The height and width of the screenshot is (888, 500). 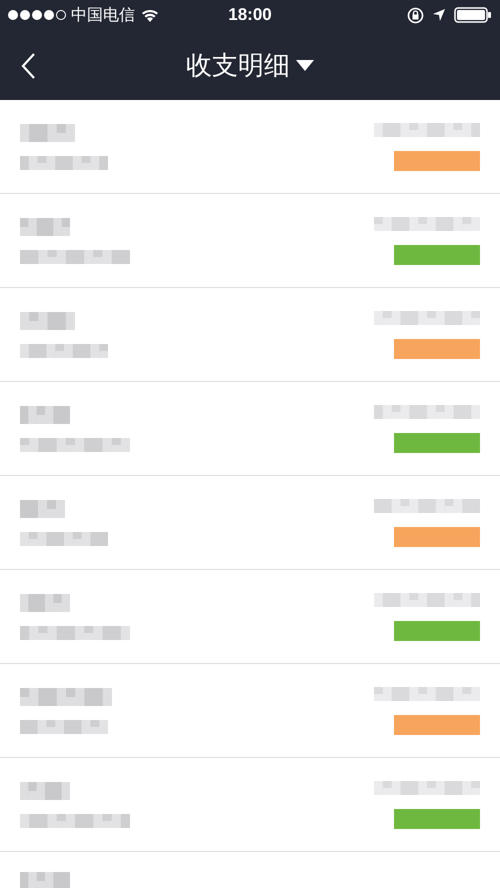 I want to click on location-icon, so click(x=439, y=15).